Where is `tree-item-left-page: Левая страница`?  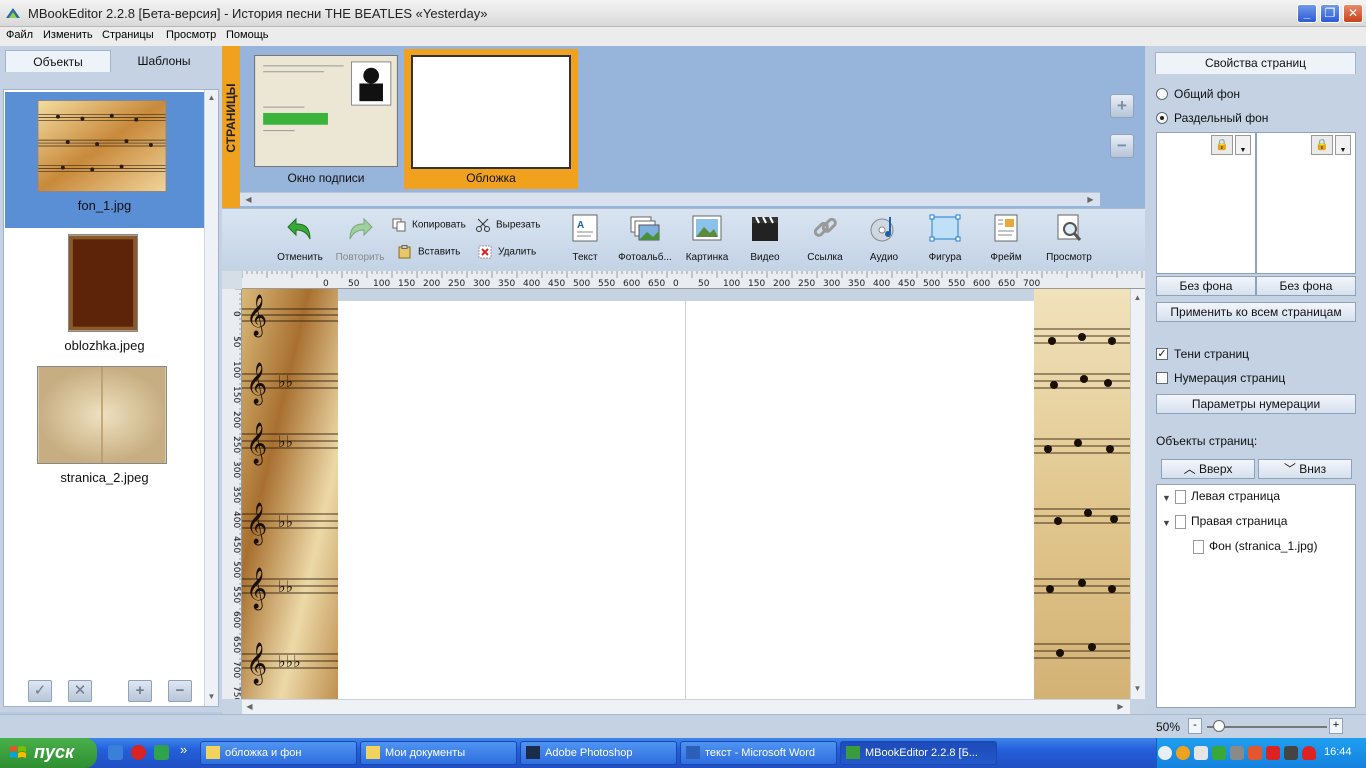
tree-item-left-page: Левая страница is located at coordinates (1227, 496).